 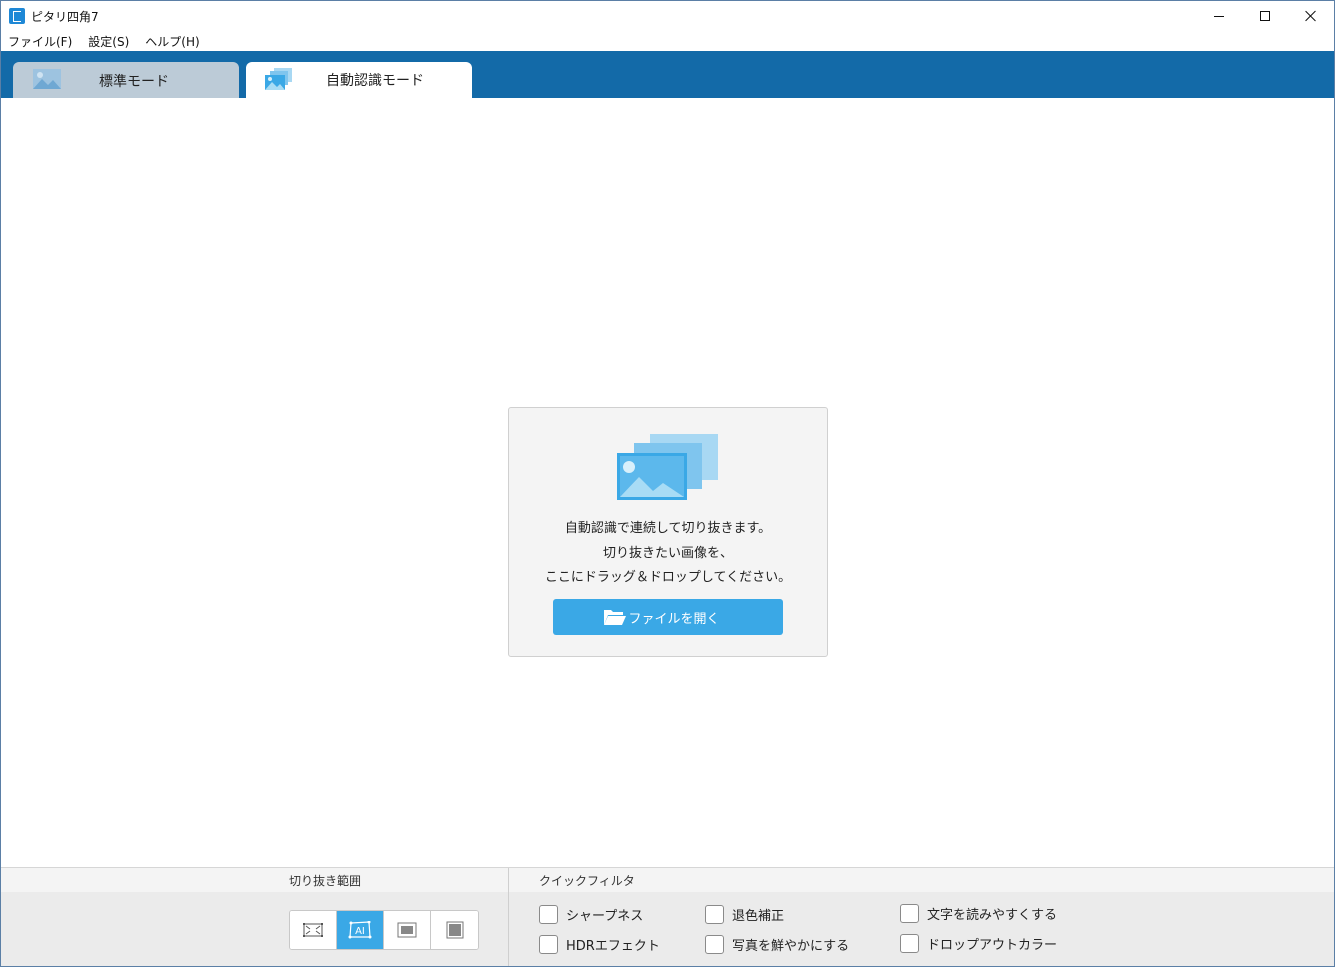 What do you see at coordinates (112, 41) in the screenshot?
I see `menu-settings: 設定(S)` at bounding box center [112, 41].